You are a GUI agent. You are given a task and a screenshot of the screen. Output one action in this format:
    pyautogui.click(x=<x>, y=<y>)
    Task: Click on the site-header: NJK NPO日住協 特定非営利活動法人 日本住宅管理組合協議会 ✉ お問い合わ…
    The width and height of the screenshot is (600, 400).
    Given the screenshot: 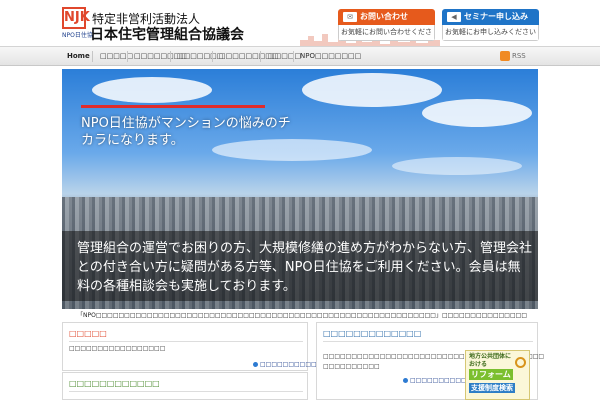 What is the action you would take?
    pyautogui.click(x=300, y=23)
    